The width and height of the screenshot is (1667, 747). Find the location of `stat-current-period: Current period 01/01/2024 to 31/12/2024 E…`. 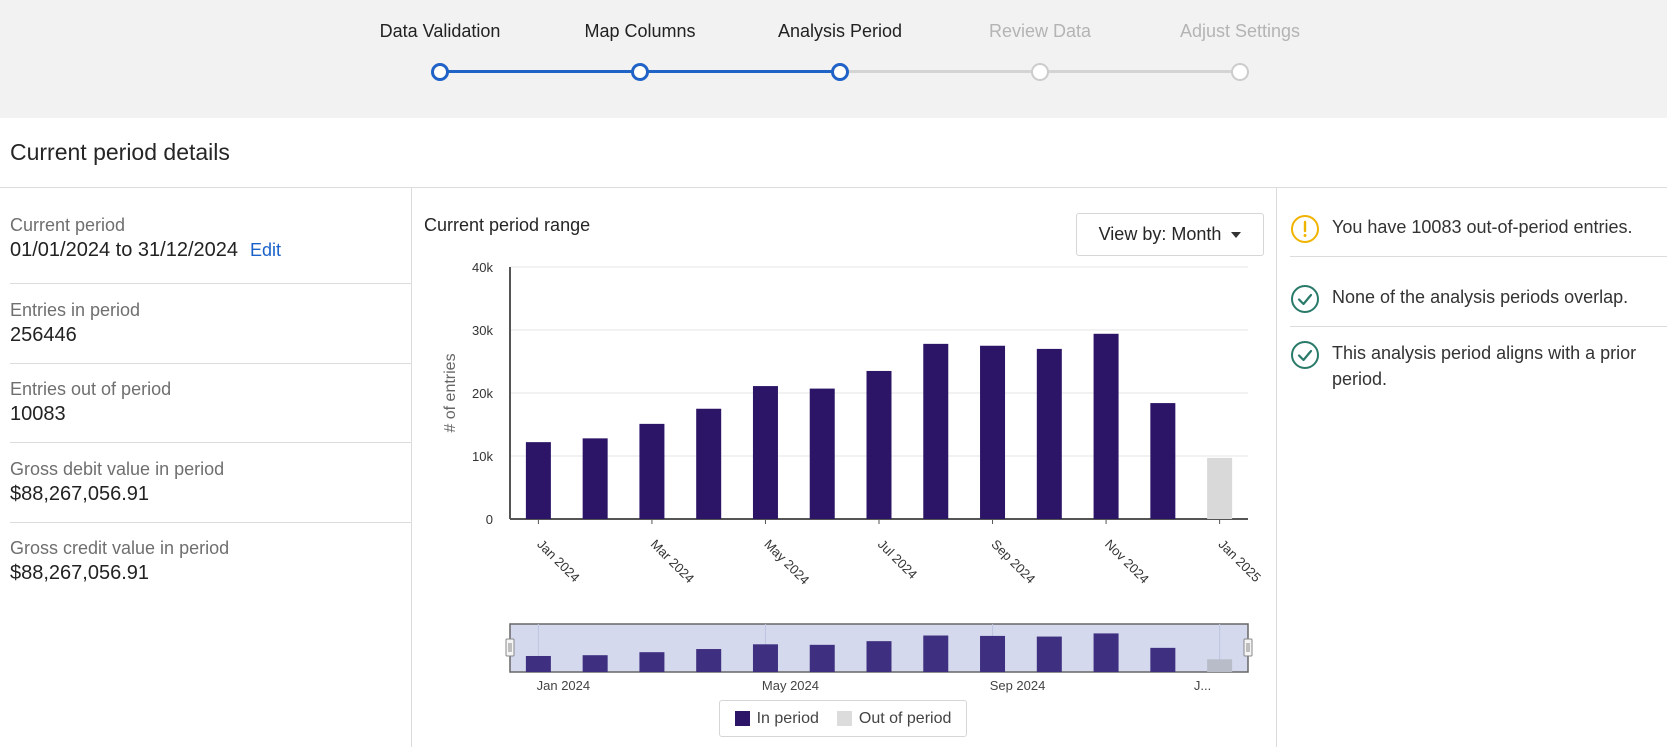

stat-current-period: Current period 01/01/2024 to 31/12/2024 E… is located at coordinates (210, 238).